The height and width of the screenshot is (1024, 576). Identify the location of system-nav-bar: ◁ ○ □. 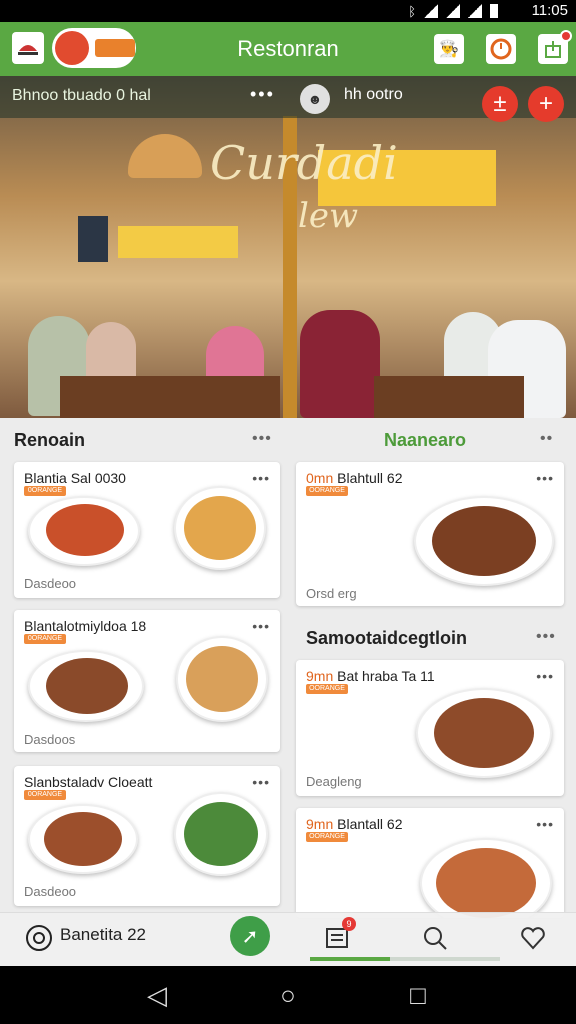
(288, 995).